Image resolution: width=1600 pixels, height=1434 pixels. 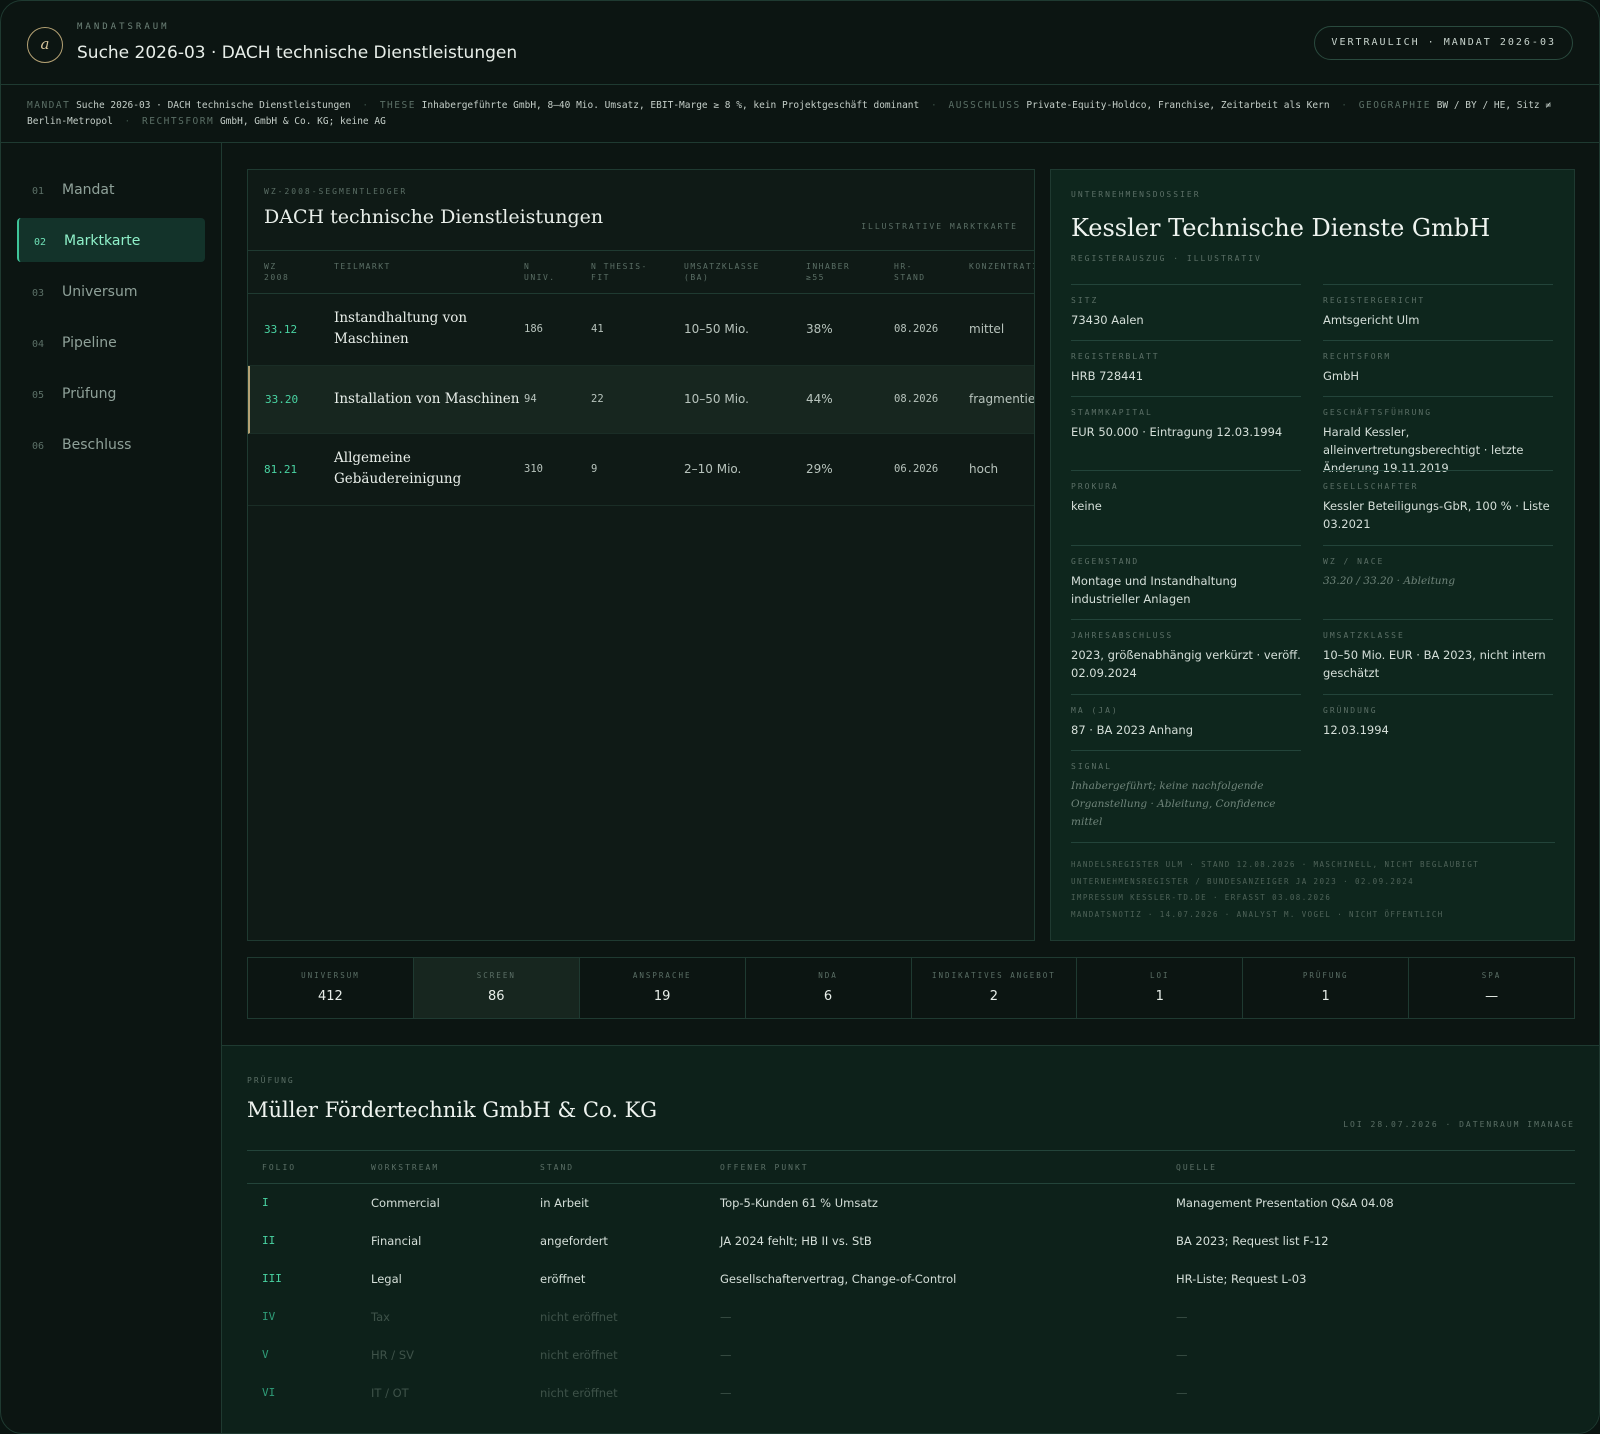 What do you see at coordinates (362, 266) in the screenshot?
I see `column-header: TEILMARKT` at bounding box center [362, 266].